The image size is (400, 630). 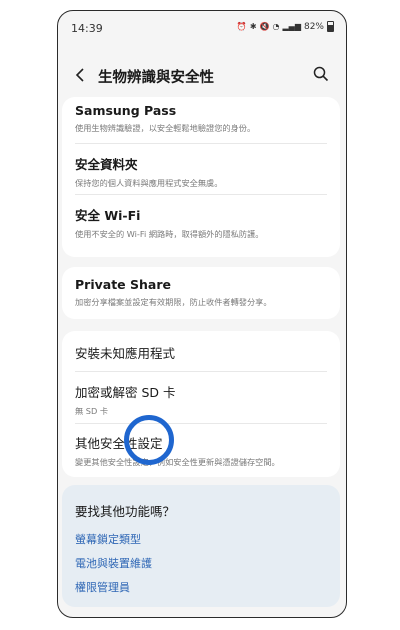 I want to click on alarm-icon: ⏰, so click(x=241, y=26).